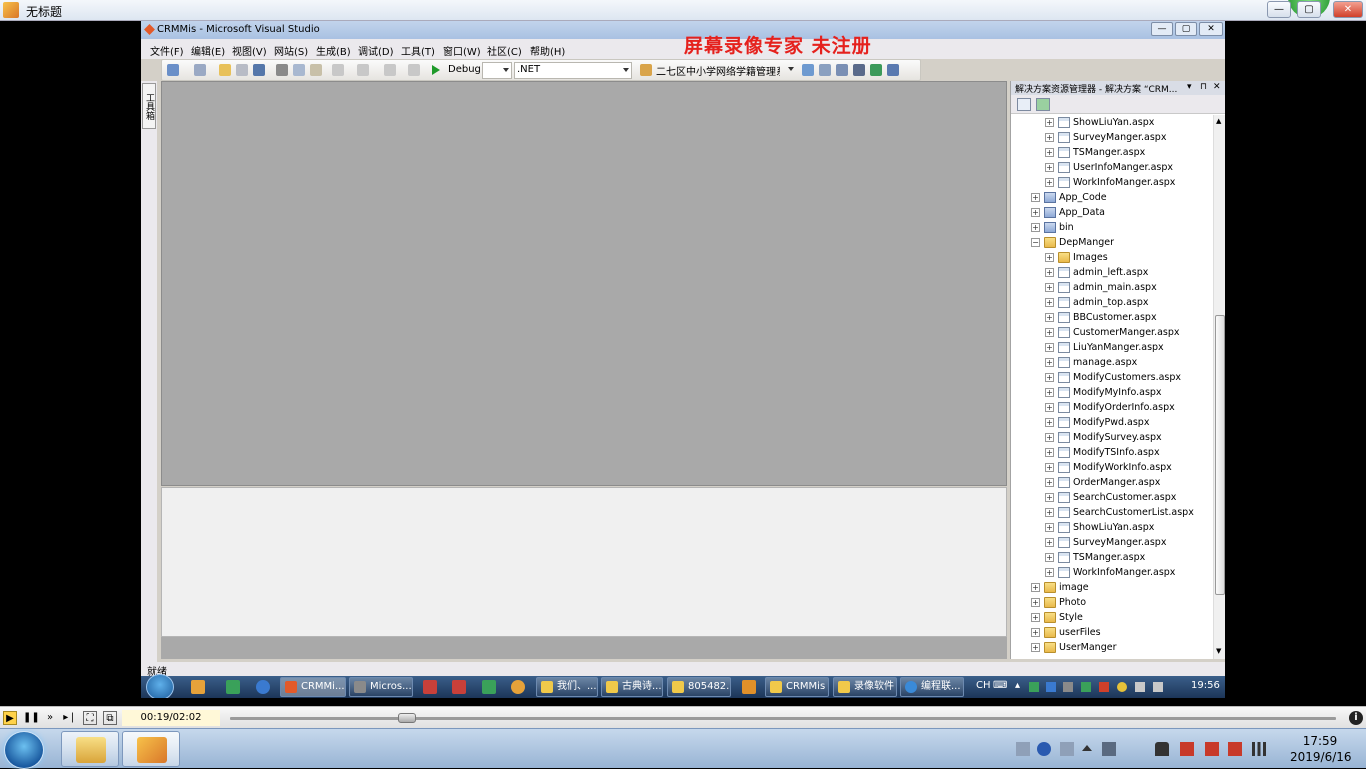 Image resolution: width=1366 pixels, height=769 pixels. I want to click on playback-slider-thumb, so click(406, 718).